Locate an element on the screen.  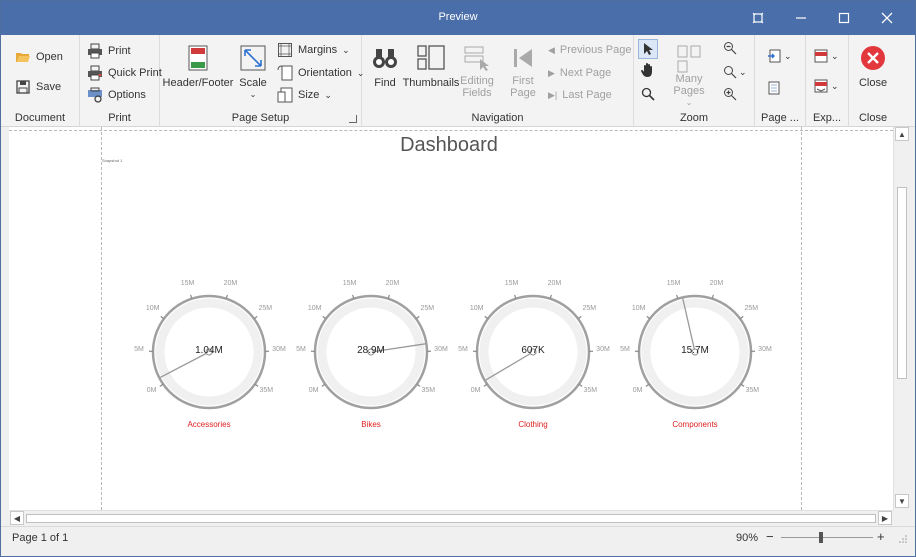
zoom-in-button is located at coordinates (730, 95).